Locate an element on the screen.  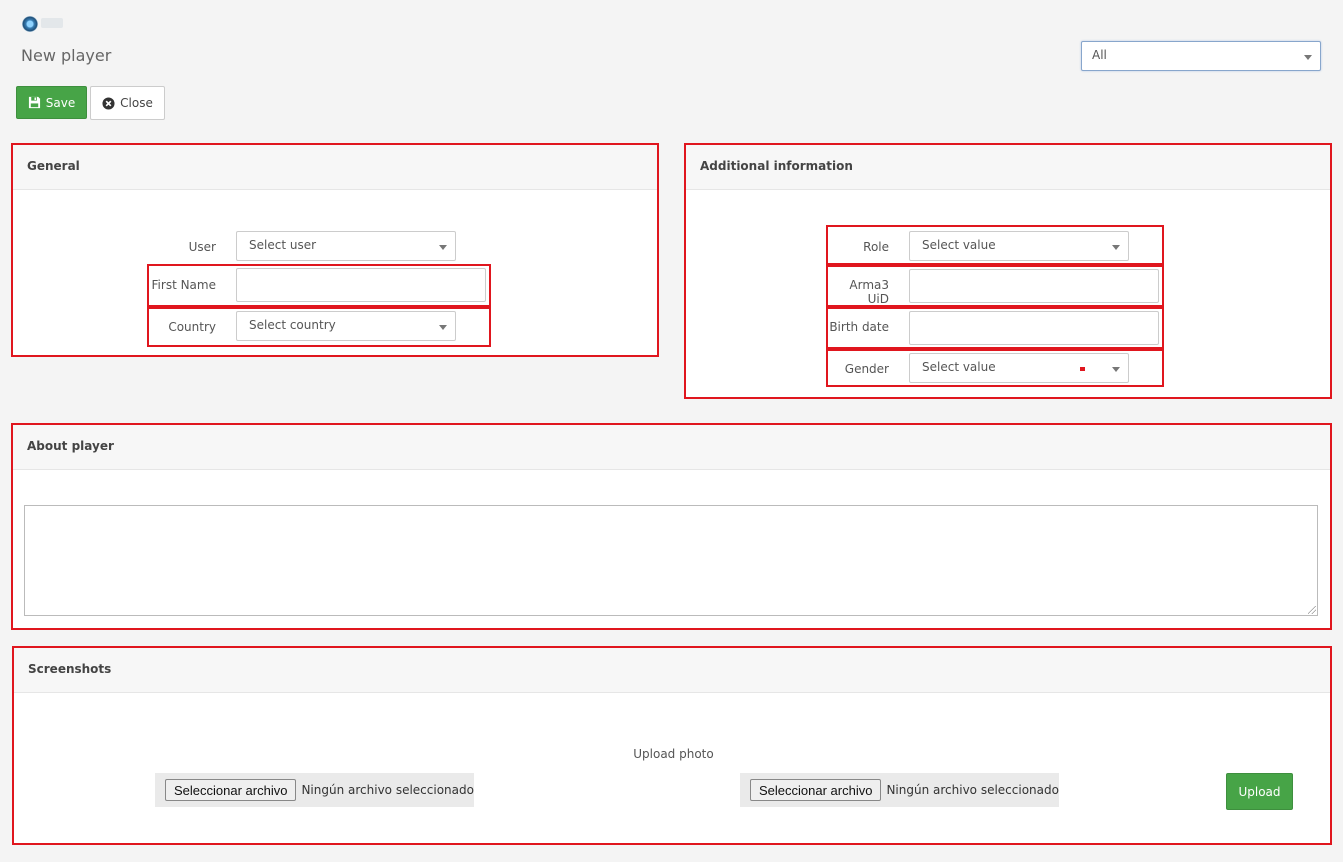
screenshots-panel-header: Screenshots is located at coordinates (672, 670).